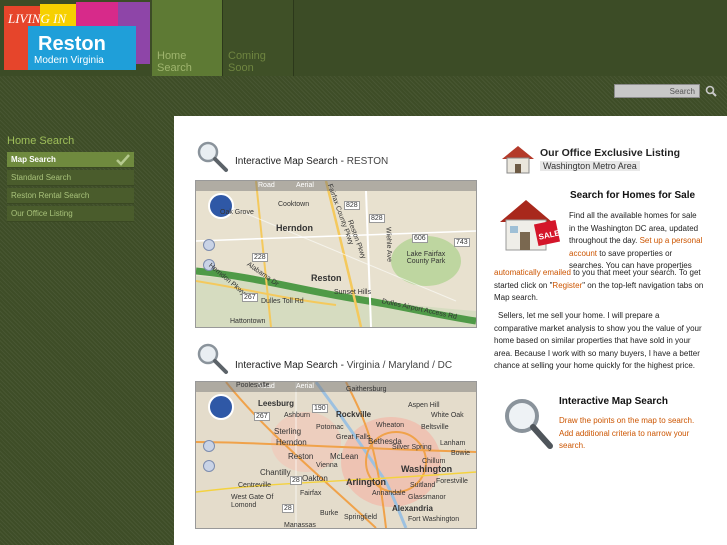 Image resolution: width=727 pixels, height=545 pixels. What do you see at coordinates (70, 160) in the screenshot?
I see `sidebar-item-map-search: Map Search` at bounding box center [70, 160].